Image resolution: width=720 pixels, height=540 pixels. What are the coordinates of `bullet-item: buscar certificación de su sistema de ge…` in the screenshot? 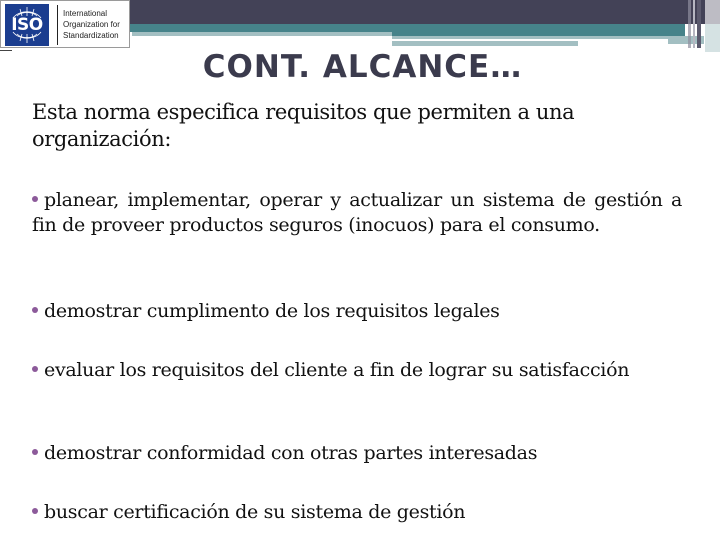 It's located at (357, 512).